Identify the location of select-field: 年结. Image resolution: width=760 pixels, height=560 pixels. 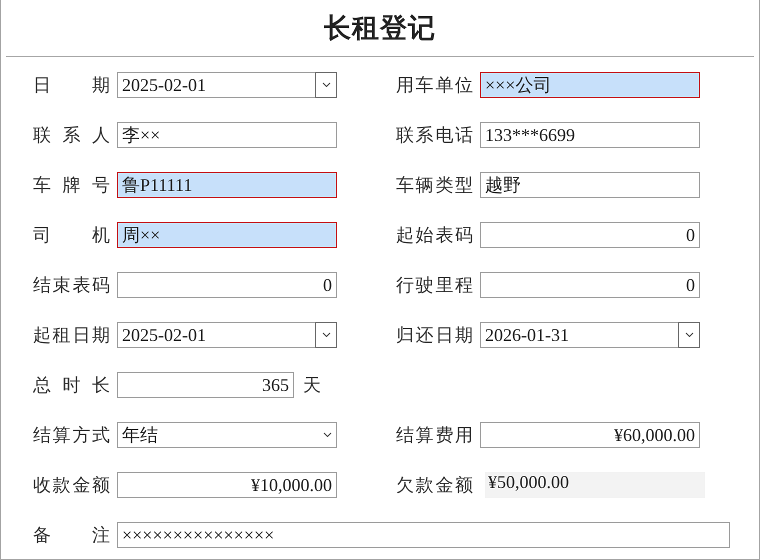
(227, 435).